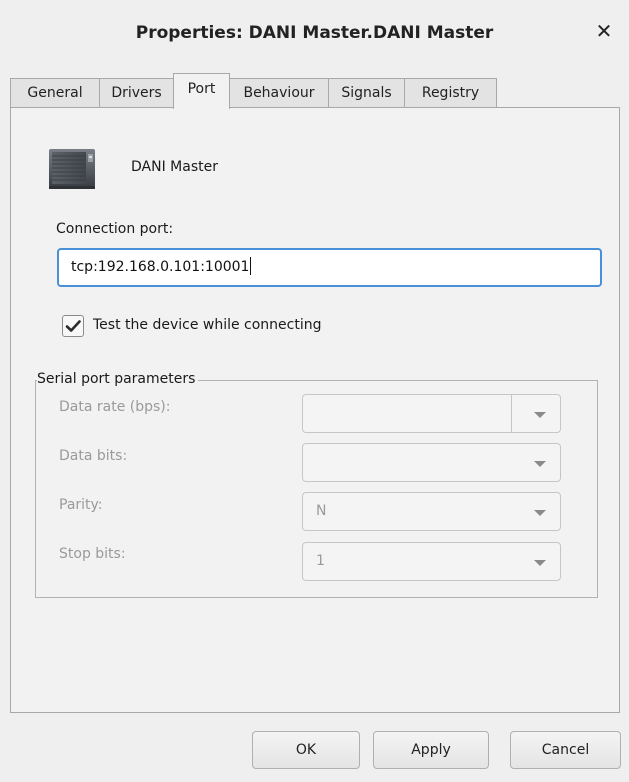 This screenshot has height=782, width=629. What do you see at coordinates (604, 31) in the screenshot?
I see `close-icon: ✕` at bounding box center [604, 31].